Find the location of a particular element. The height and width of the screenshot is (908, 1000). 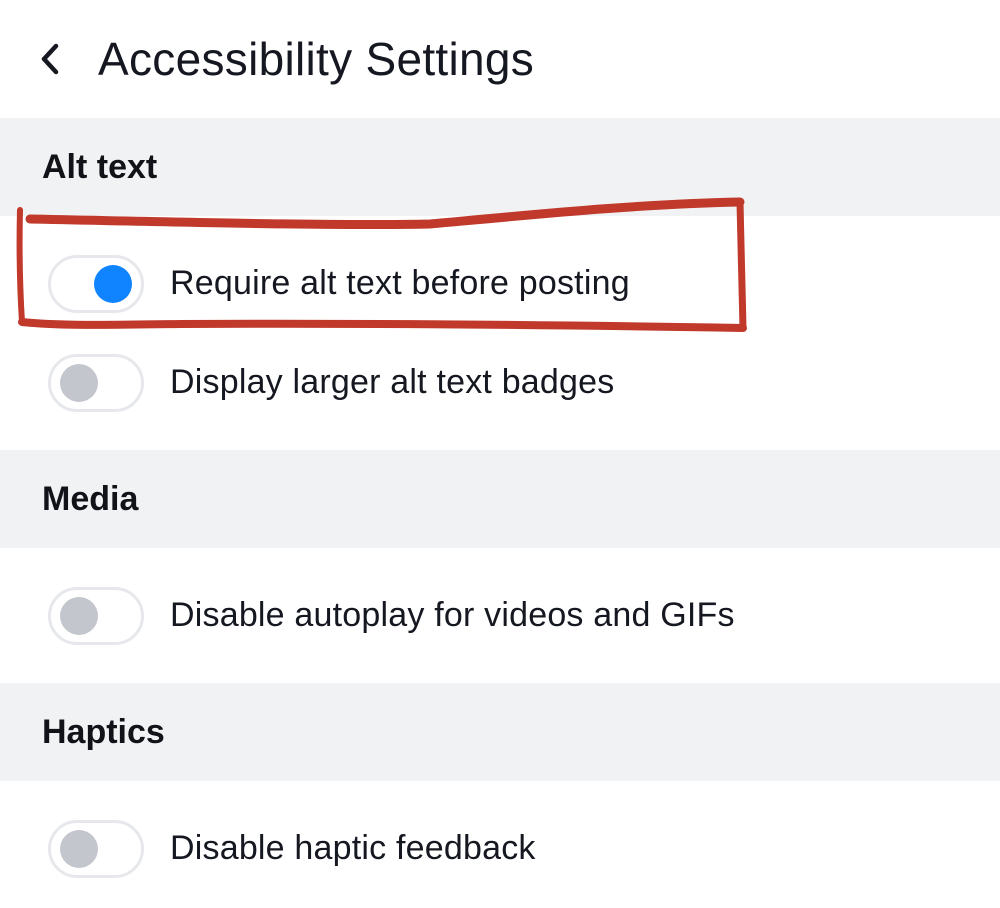

section-title: Alt text is located at coordinates (100, 166).